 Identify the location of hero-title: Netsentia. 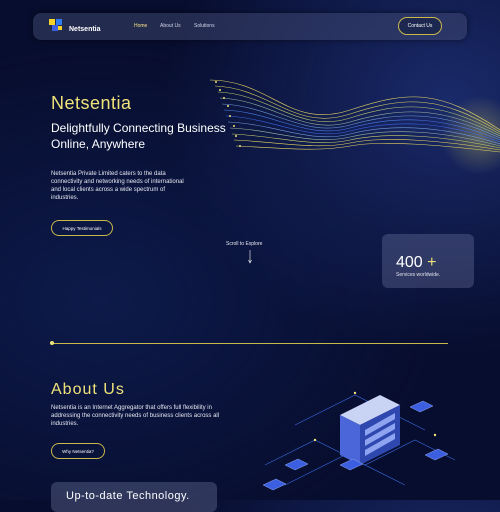
(91, 103).